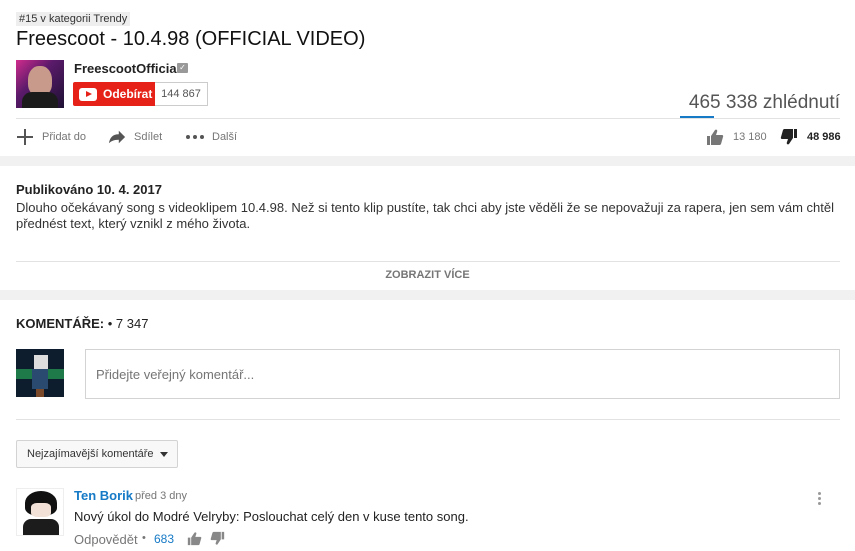 This screenshot has width=855, height=551. I want to click on sort-label: Nejzajímavější komentáře, so click(90, 454).